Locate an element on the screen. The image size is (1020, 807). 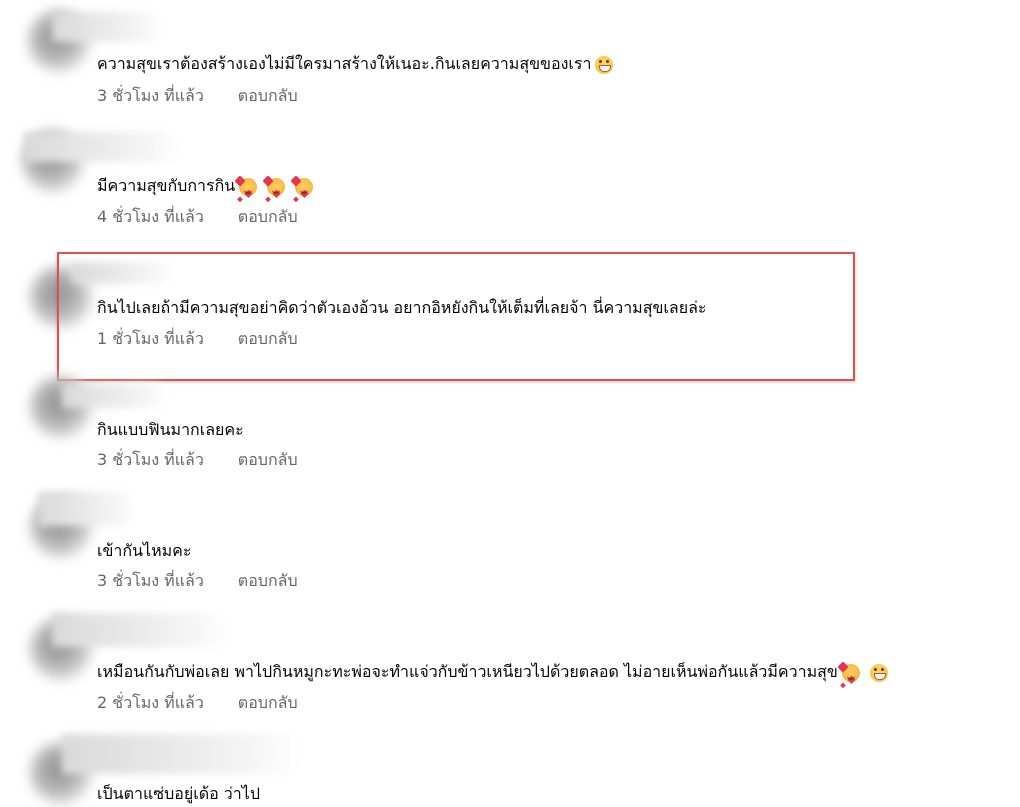
comment-meta: 4 ชั่วโมง ที่แล้ว ตอบกลับ is located at coordinates (197, 217).